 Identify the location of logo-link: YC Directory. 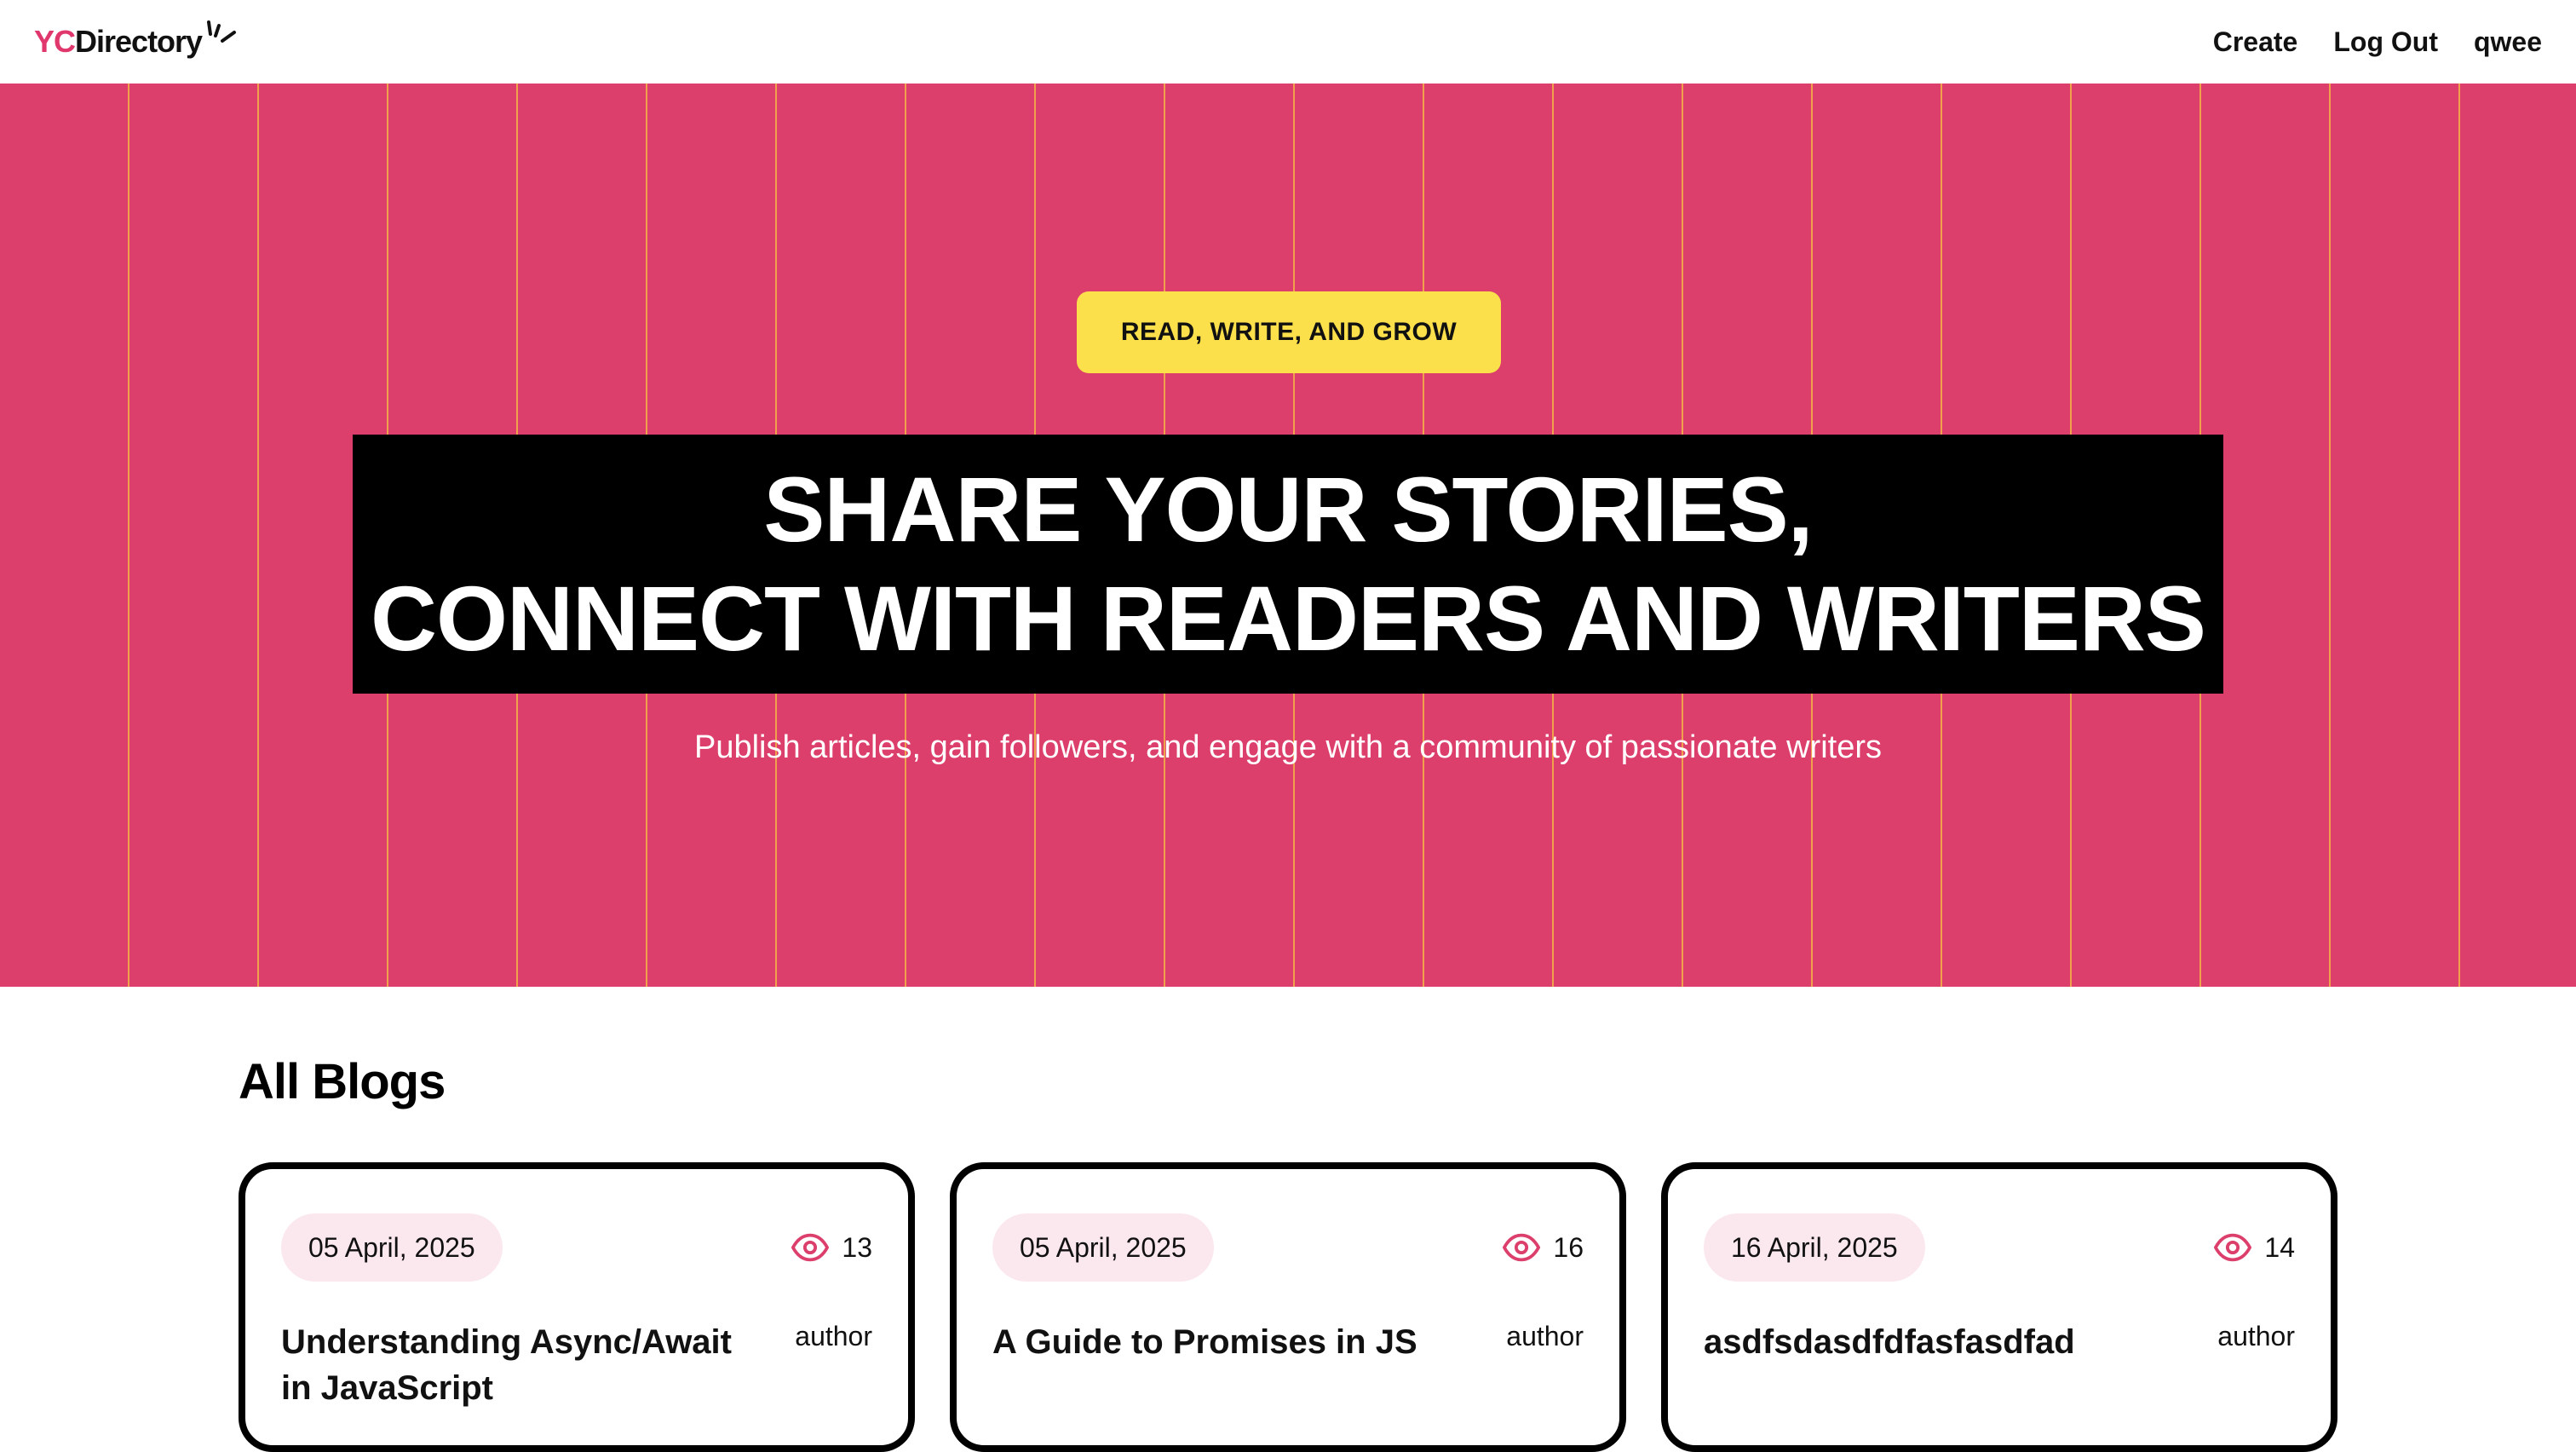
(136, 40).